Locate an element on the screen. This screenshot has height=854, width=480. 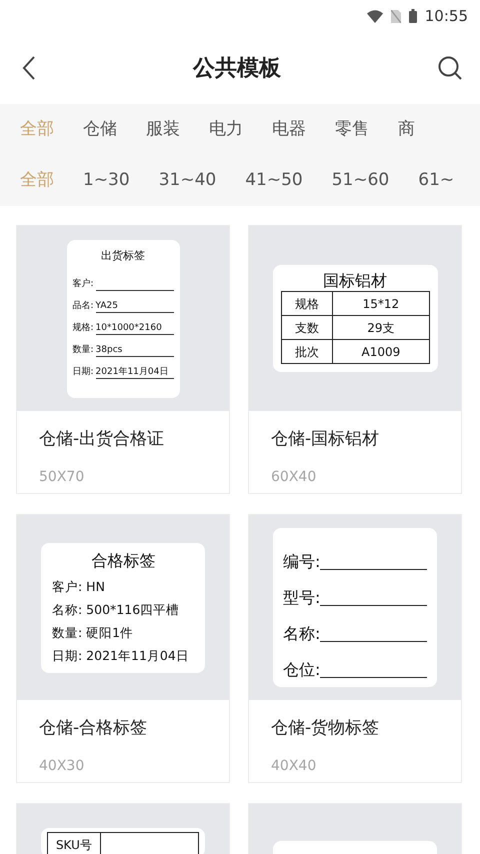
template-card: 国标铝材 规格 15*12 支数 29支 批次 A1009 仓储-国标铝材 60X40 is located at coordinates (355, 359).